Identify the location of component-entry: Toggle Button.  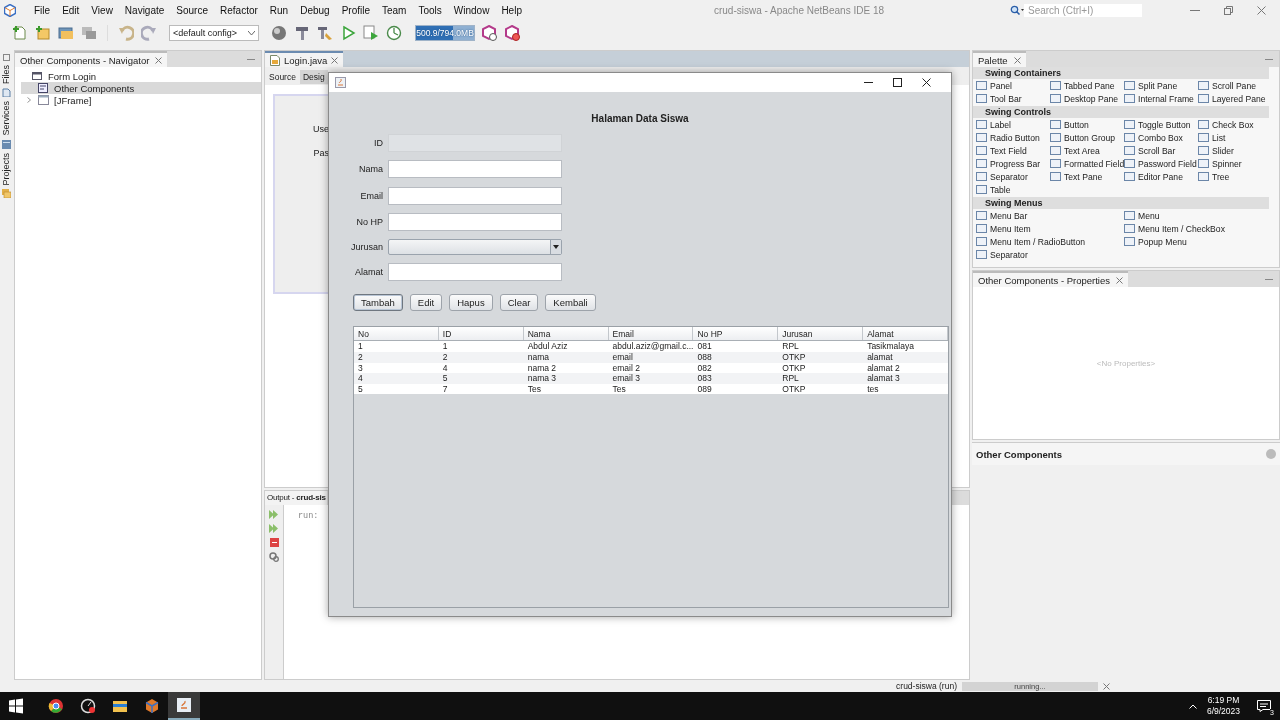
(1161, 124).